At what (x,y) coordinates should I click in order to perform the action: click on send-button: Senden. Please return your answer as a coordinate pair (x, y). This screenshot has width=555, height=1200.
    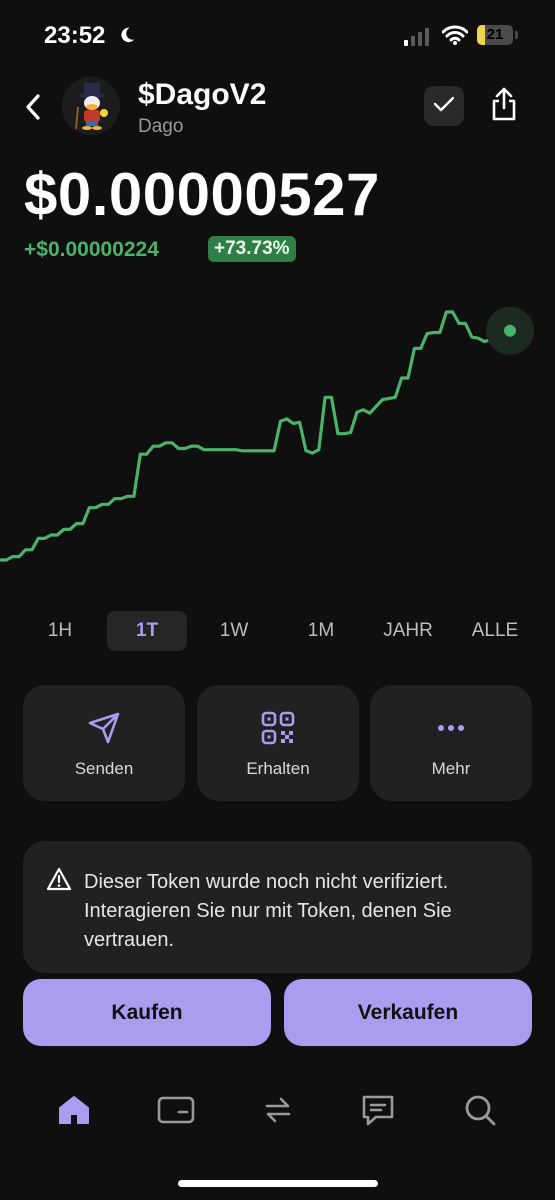
    Looking at the image, I should click on (104, 743).